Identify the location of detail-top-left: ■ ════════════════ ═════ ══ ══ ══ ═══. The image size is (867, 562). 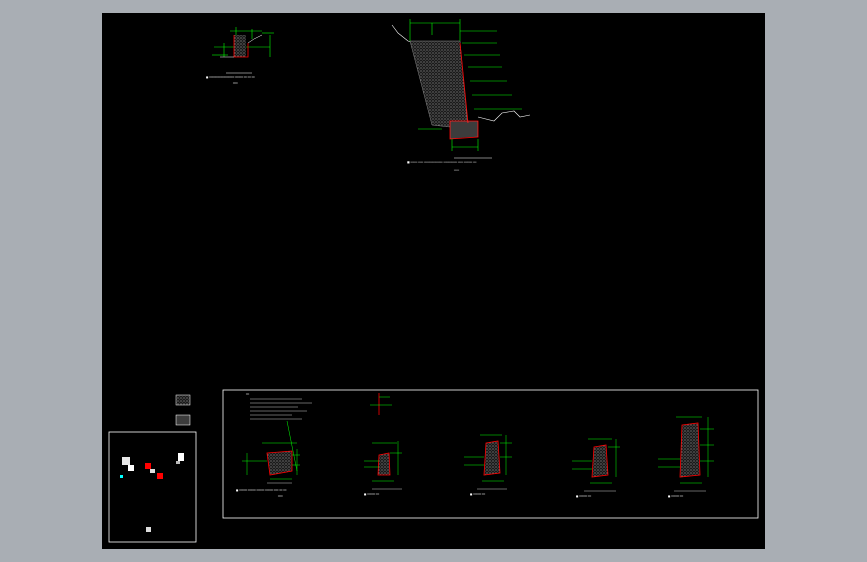
(240, 56).